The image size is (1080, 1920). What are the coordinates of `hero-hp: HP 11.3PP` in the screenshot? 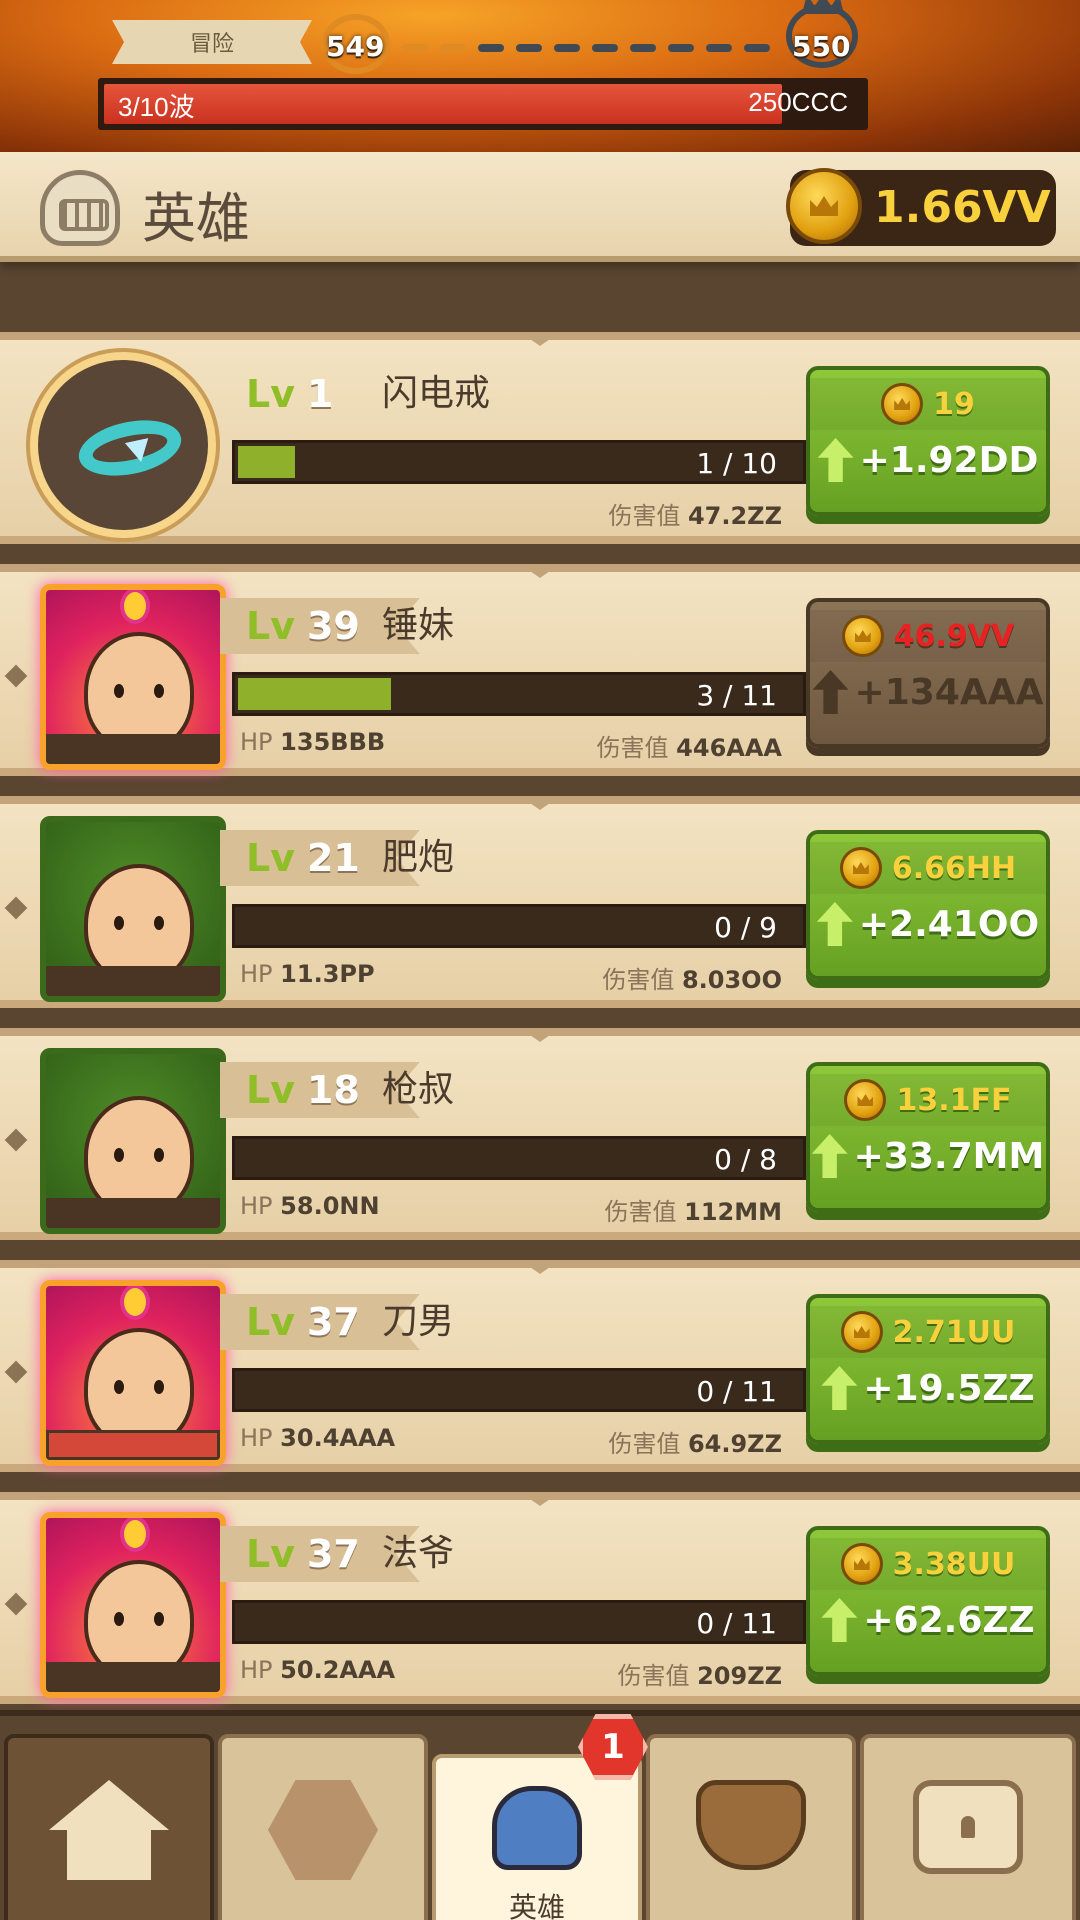 It's located at (307, 974).